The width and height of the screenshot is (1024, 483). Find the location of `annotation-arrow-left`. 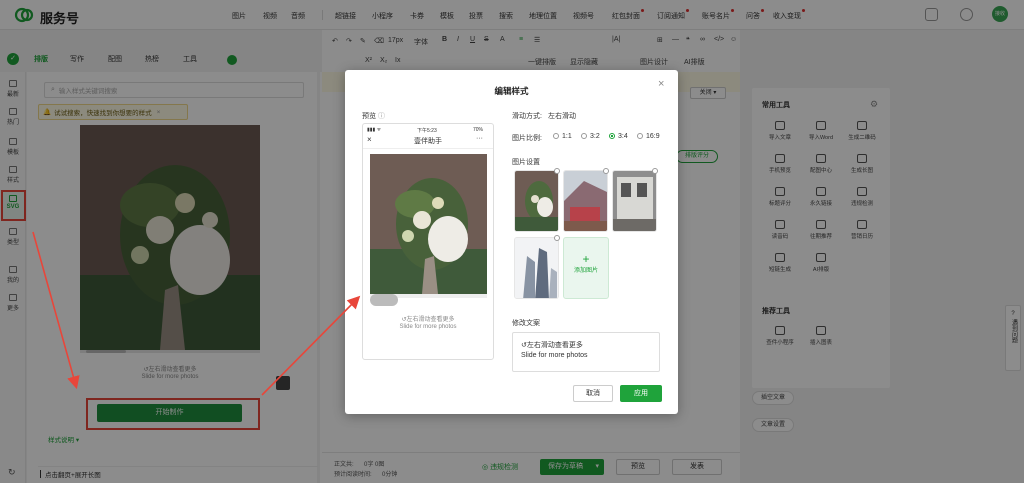

annotation-arrow-left is located at coordinates (56, 310).